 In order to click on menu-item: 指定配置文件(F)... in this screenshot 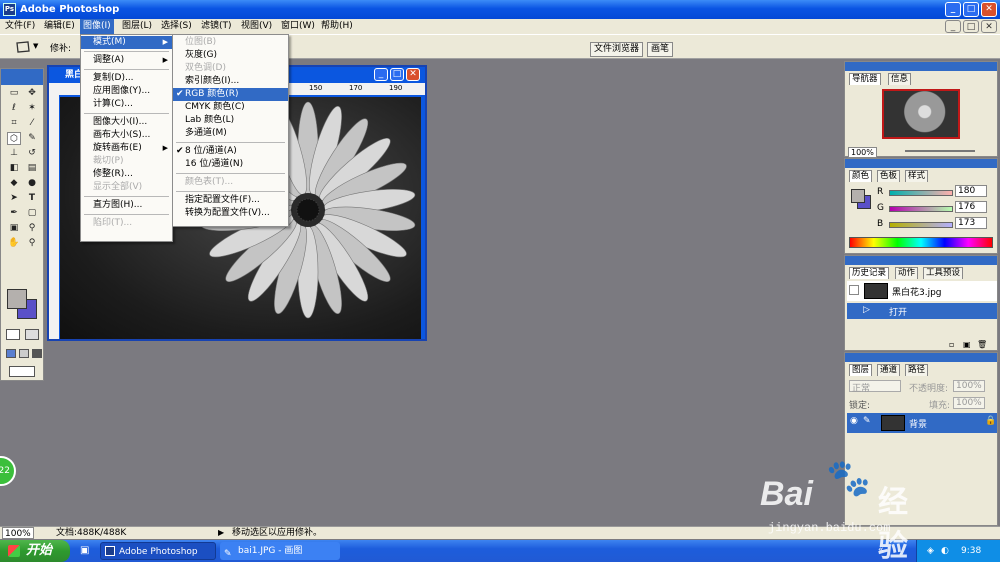, I will do `click(230, 200)`.